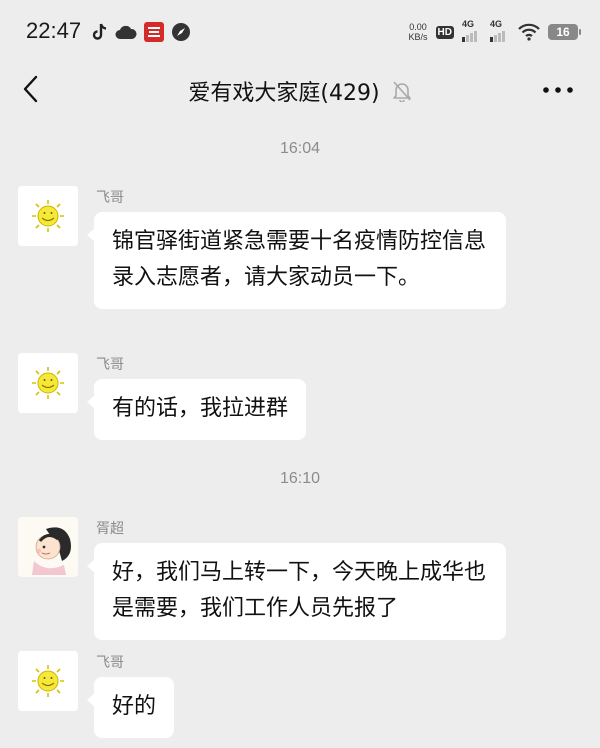  I want to click on cloud-icon, so click(126, 32).